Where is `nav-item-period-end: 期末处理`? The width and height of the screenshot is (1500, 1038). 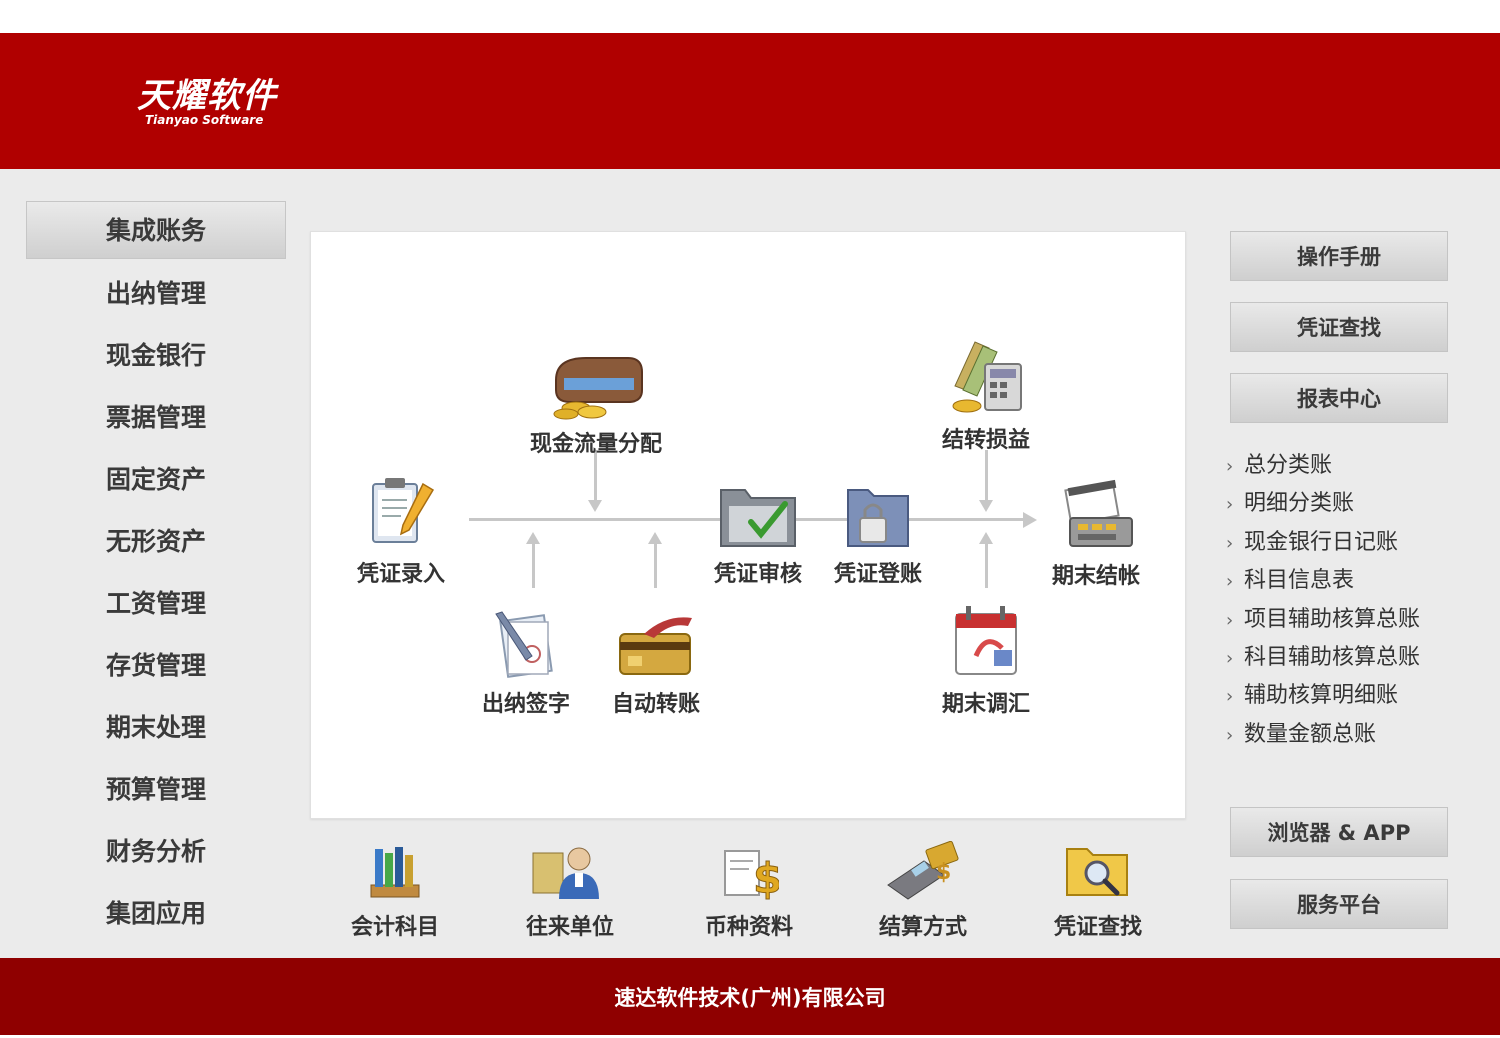
nav-item-period-end: 期末处理 is located at coordinates (156, 728).